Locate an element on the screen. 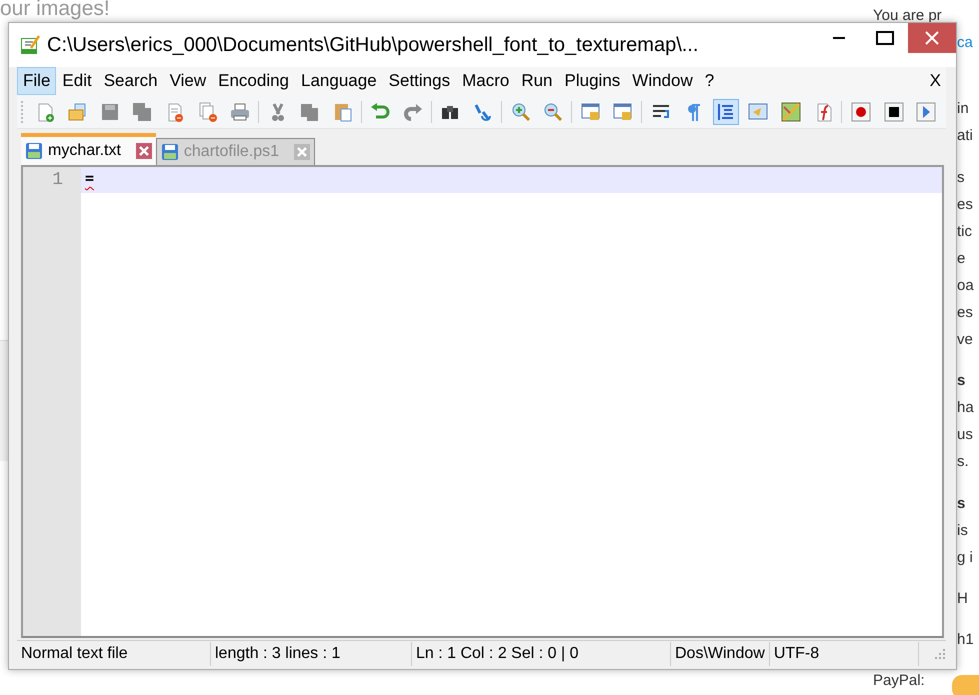 The width and height of the screenshot is (979, 695). close-button is located at coordinates (932, 38).